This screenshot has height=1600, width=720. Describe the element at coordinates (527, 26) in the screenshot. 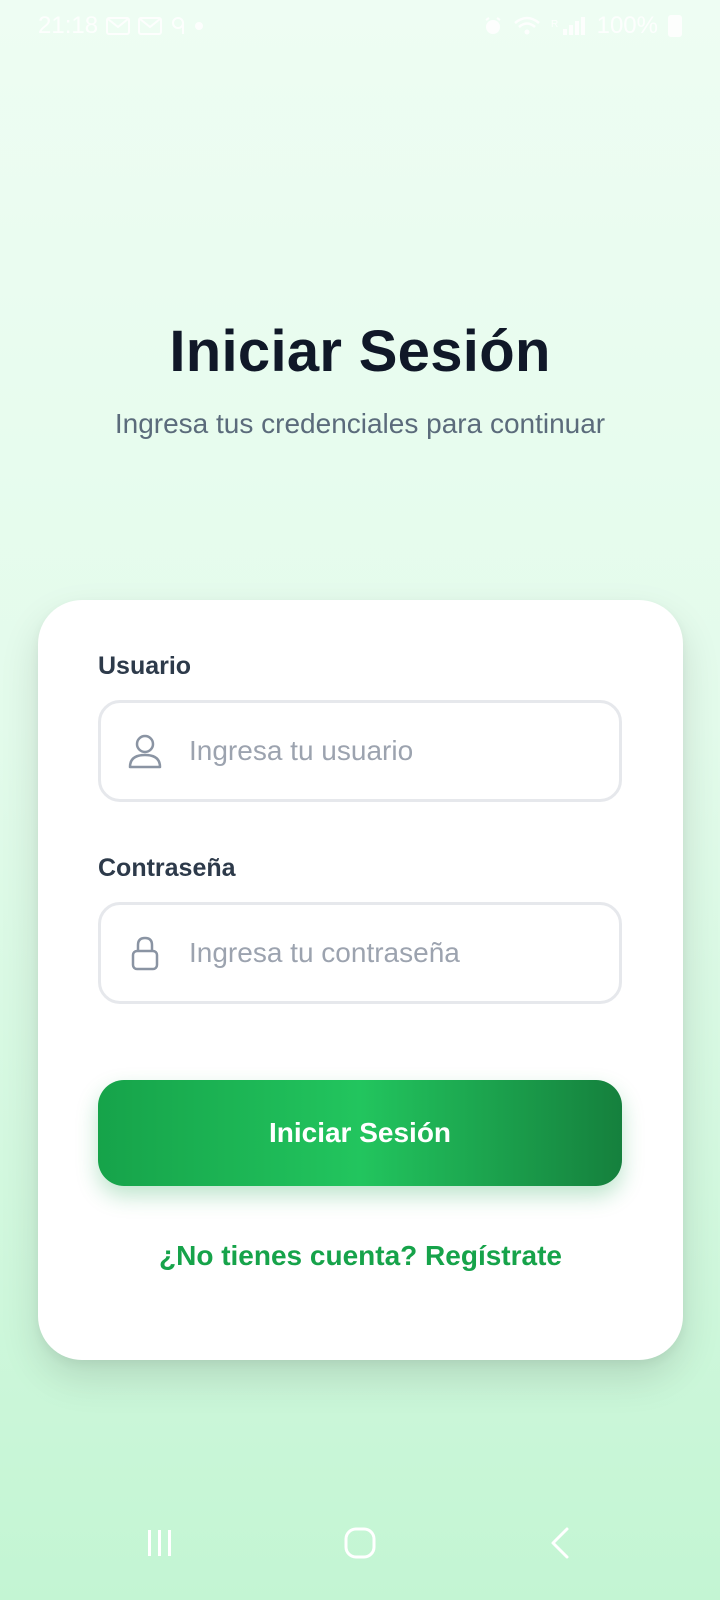

I see `wifi-icon` at that location.